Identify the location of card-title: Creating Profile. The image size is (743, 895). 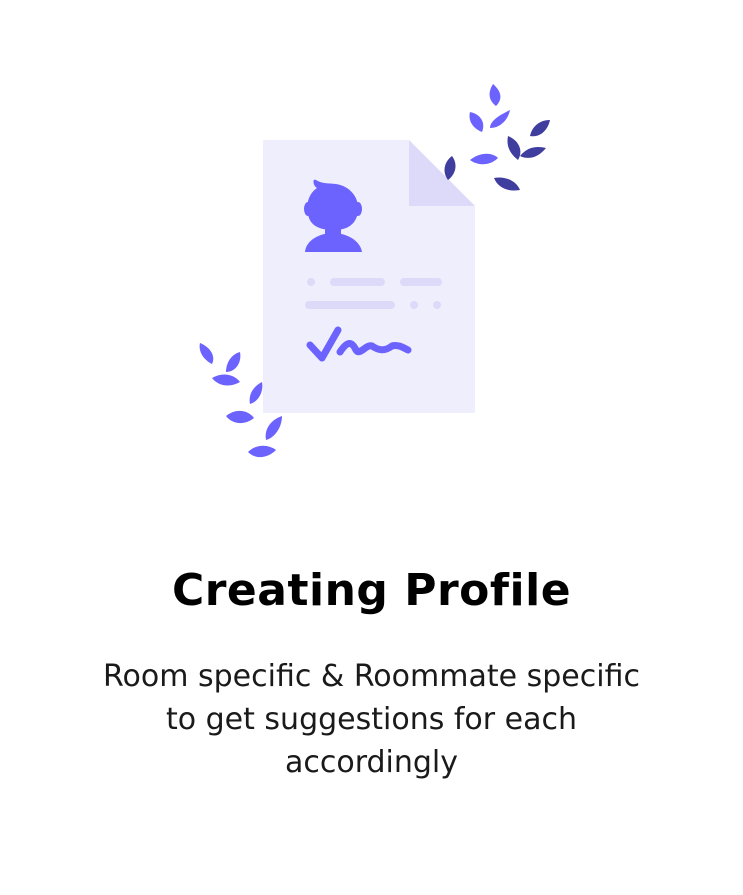
(371, 590).